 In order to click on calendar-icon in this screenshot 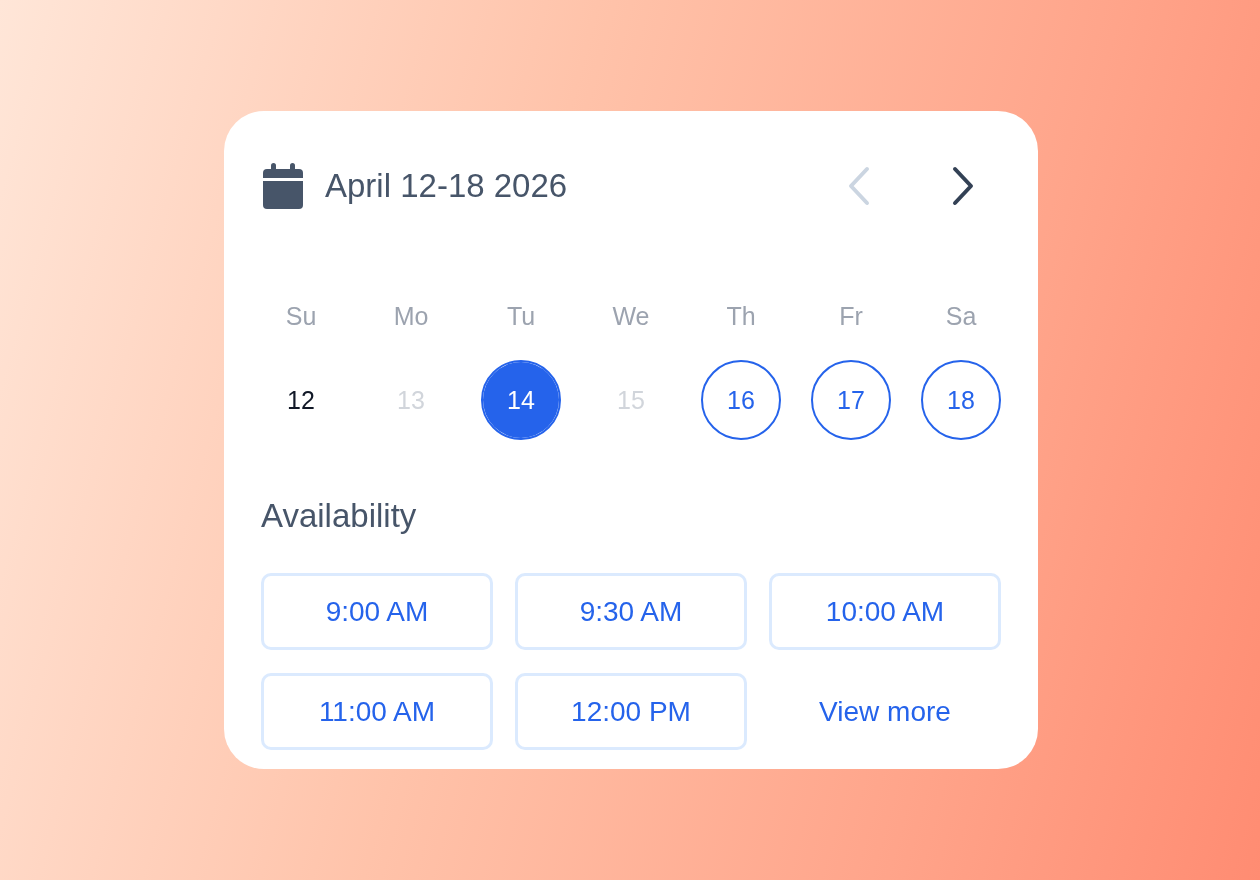, I will do `click(283, 186)`.